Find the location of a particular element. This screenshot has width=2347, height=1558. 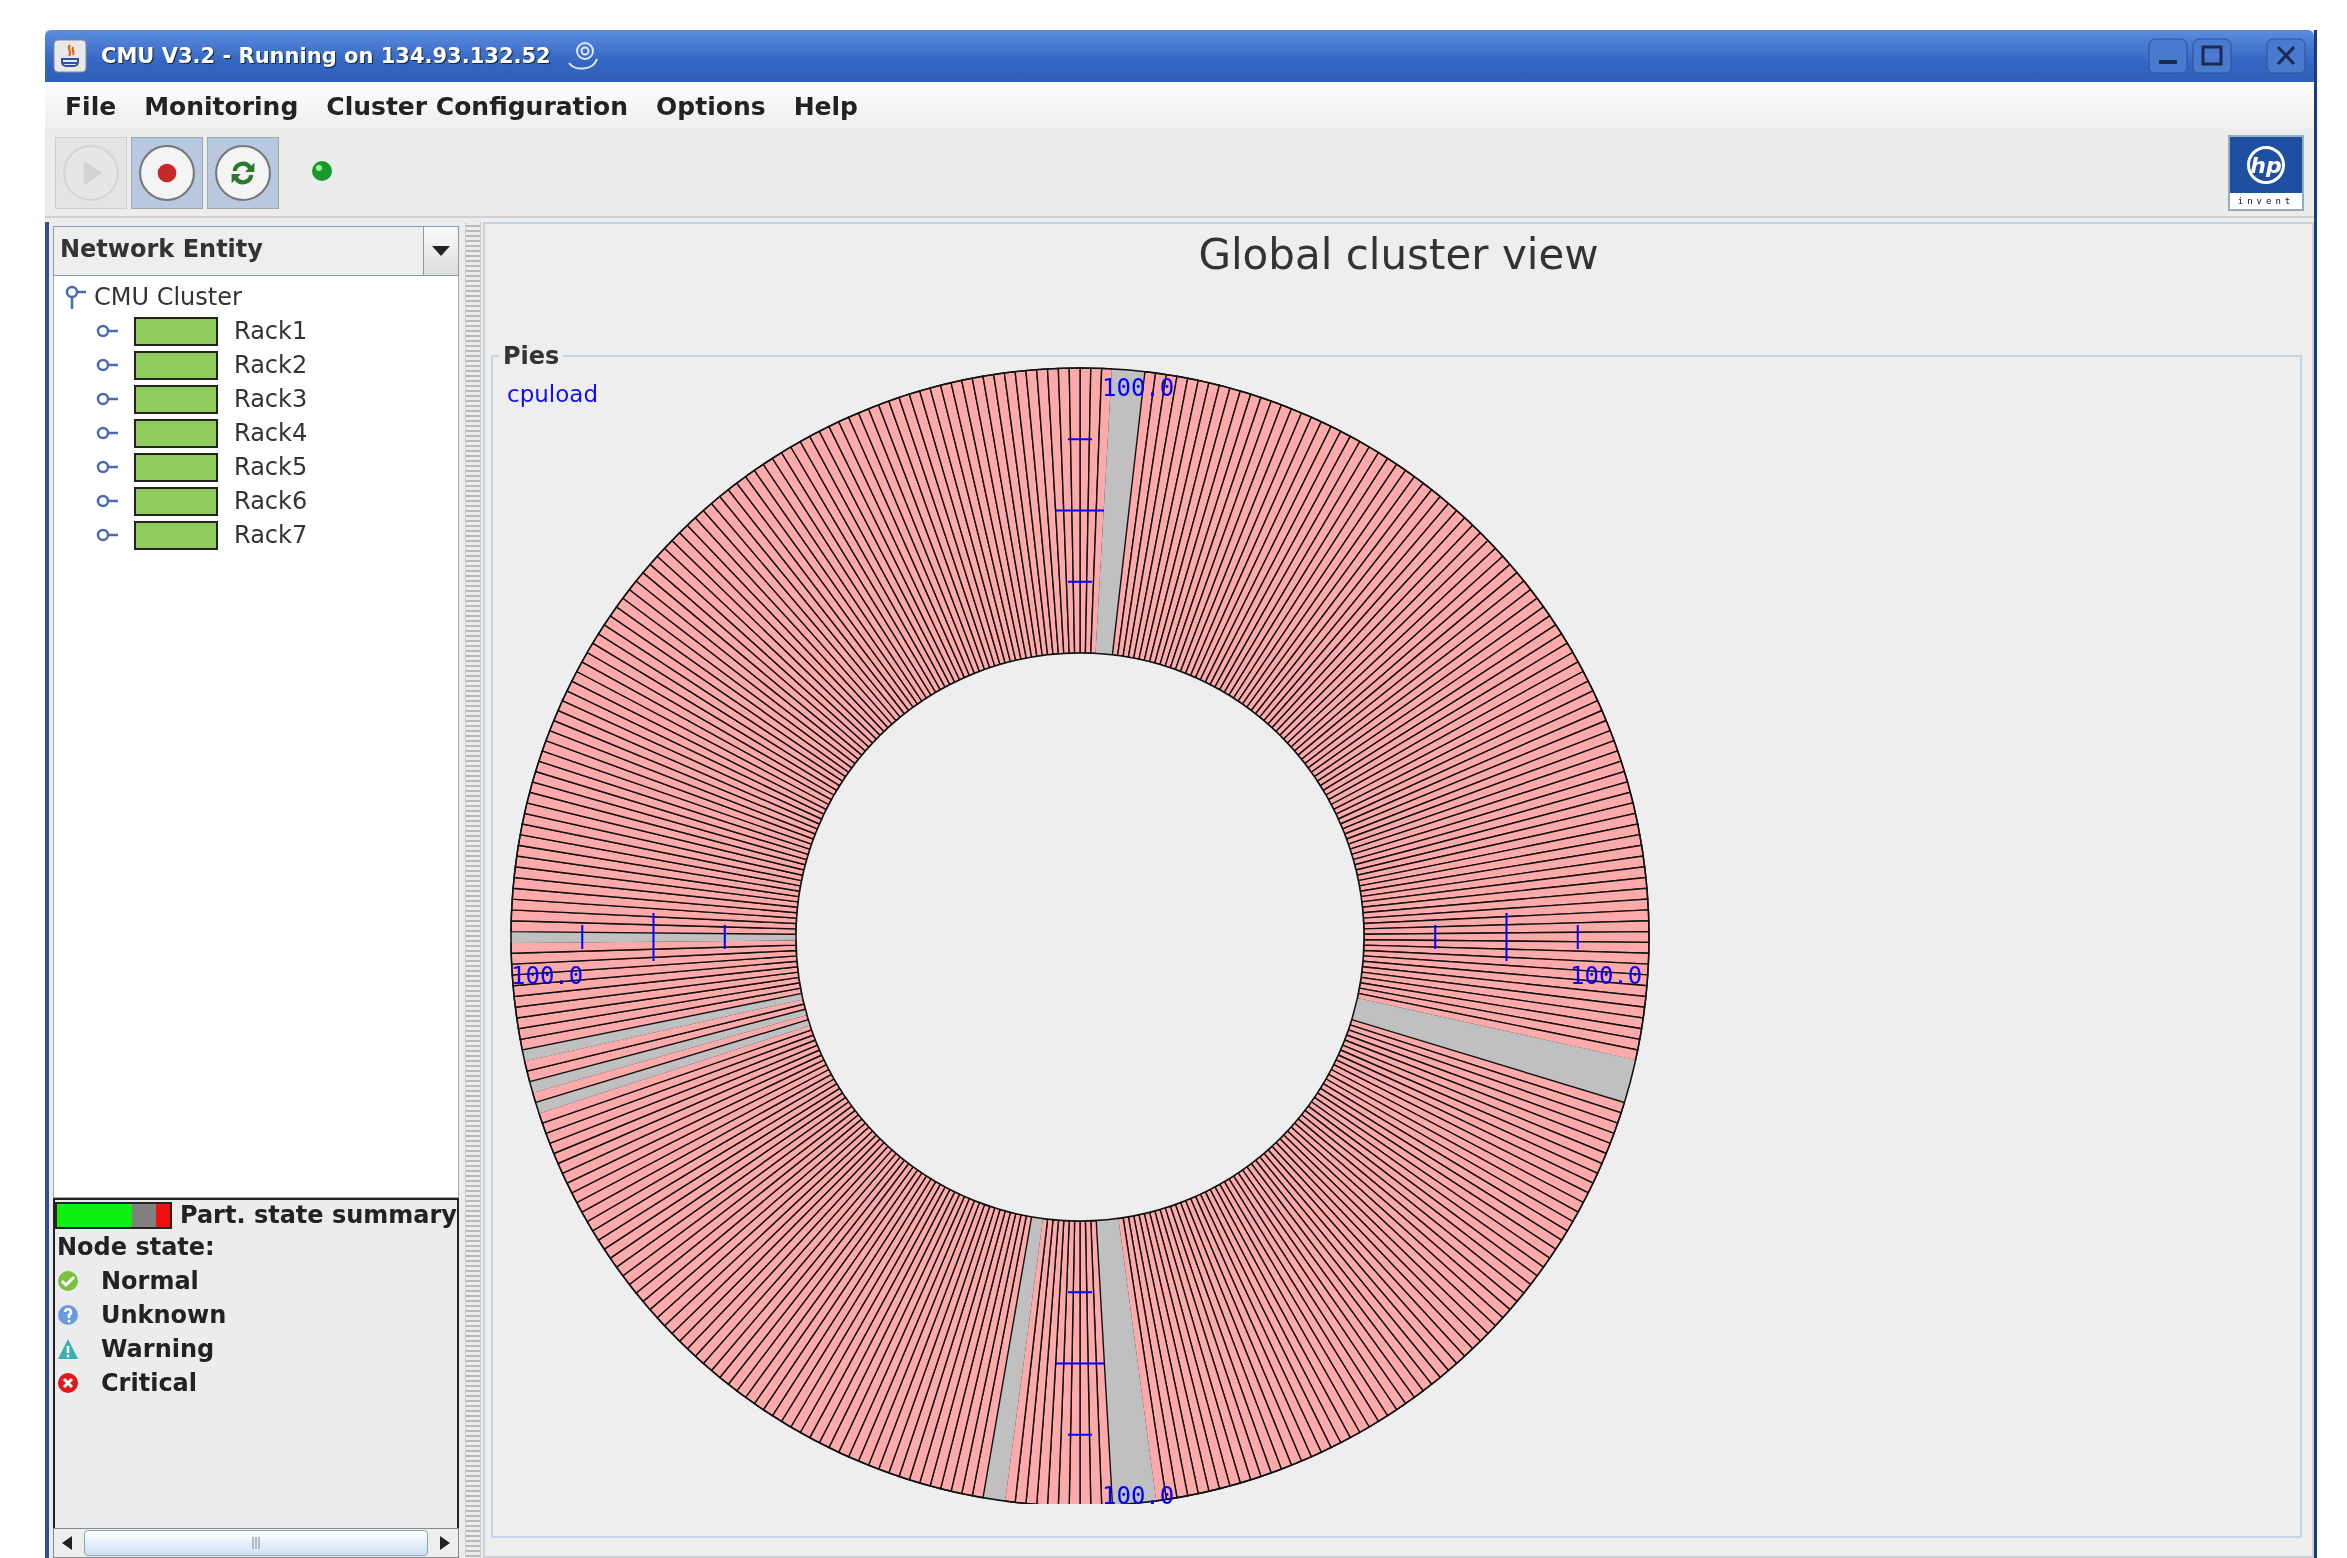

warning-icon is located at coordinates (68, 1349).